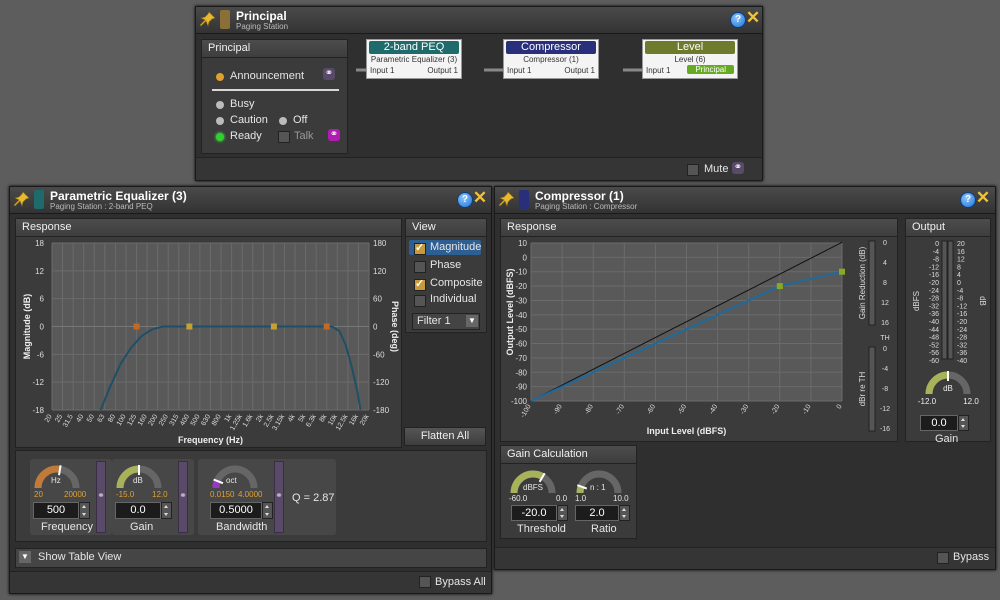  What do you see at coordinates (27, 327) in the screenshot?
I see `y-axis-label: Magnitude (dB)` at bounding box center [27, 327].